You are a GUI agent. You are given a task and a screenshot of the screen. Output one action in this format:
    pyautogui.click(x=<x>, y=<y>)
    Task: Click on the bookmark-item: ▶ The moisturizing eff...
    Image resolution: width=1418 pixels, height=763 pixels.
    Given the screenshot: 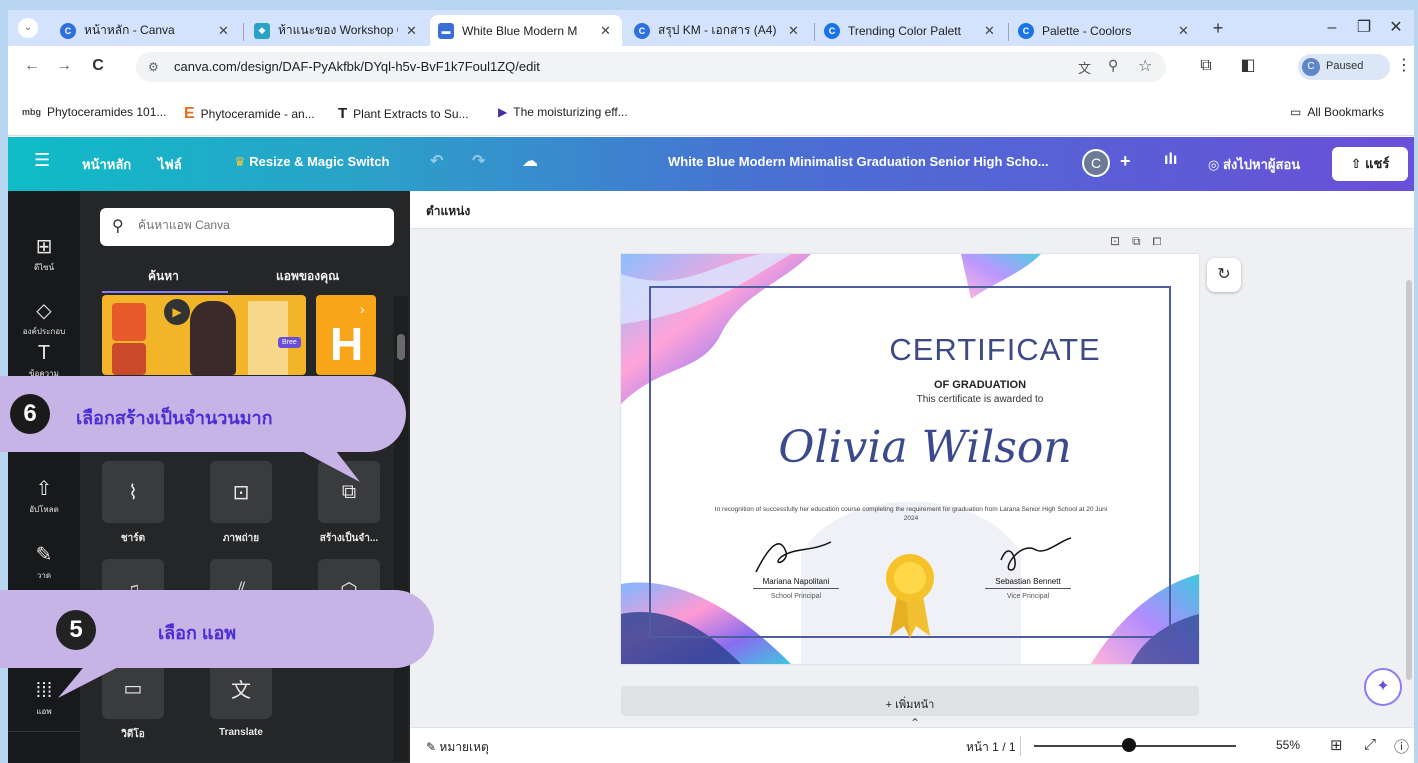 What is the action you would take?
    pyautogui.click(x=563, y=112)
    